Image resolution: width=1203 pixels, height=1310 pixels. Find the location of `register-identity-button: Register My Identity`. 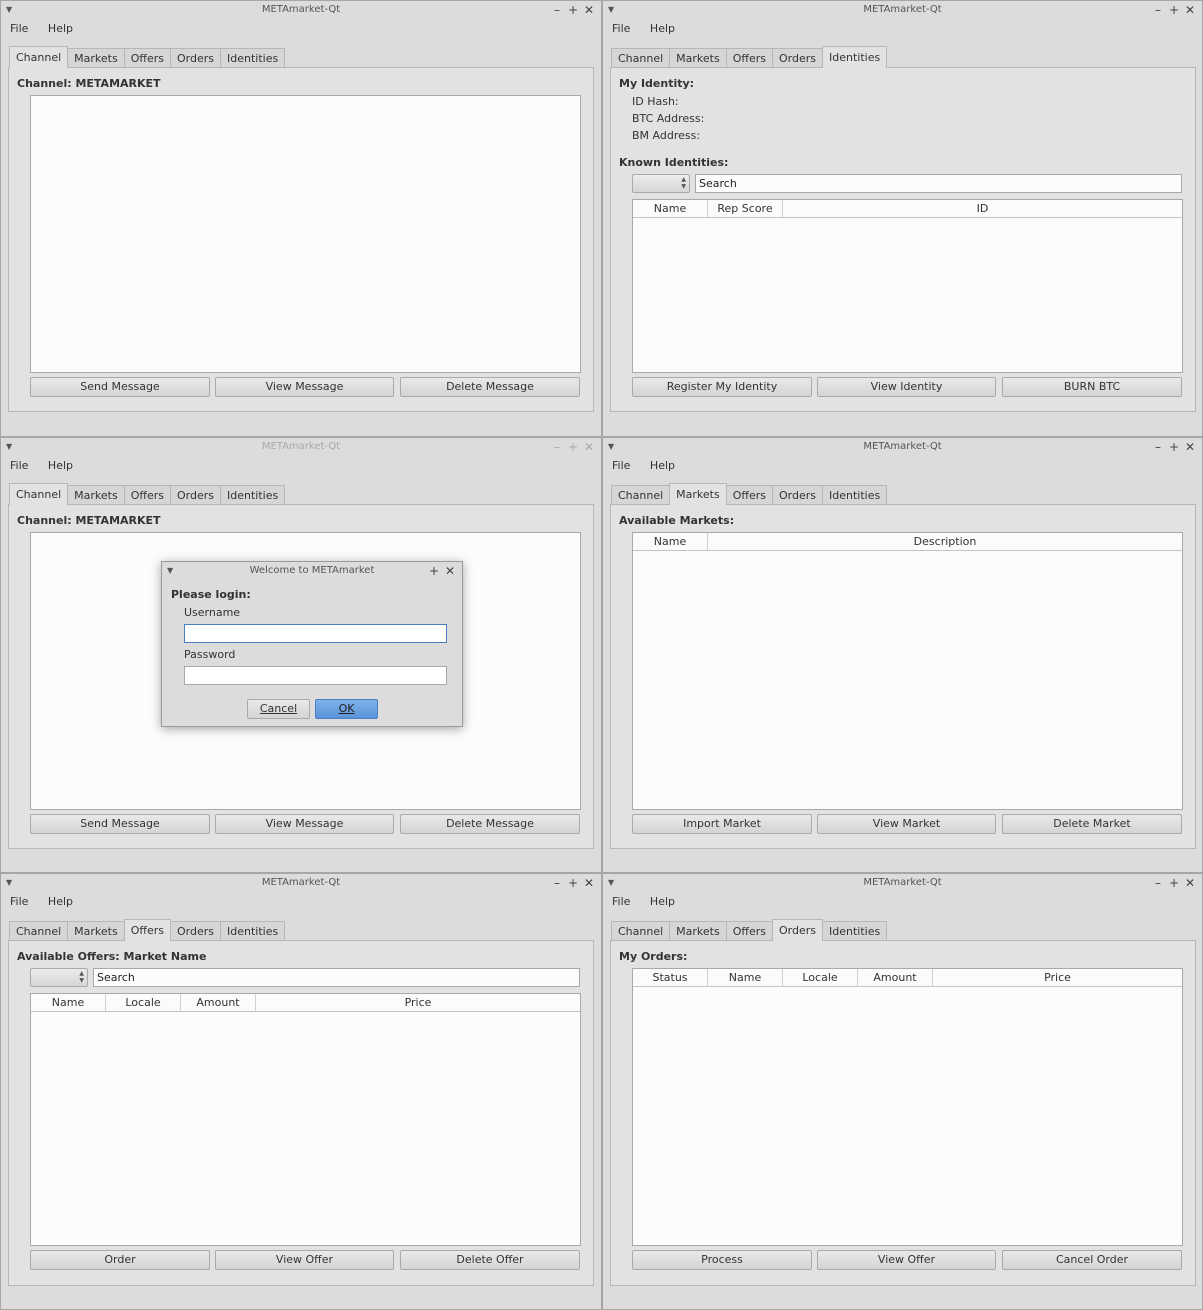

register-identity-button: Register My Identity is located at coordinates (722, 387).